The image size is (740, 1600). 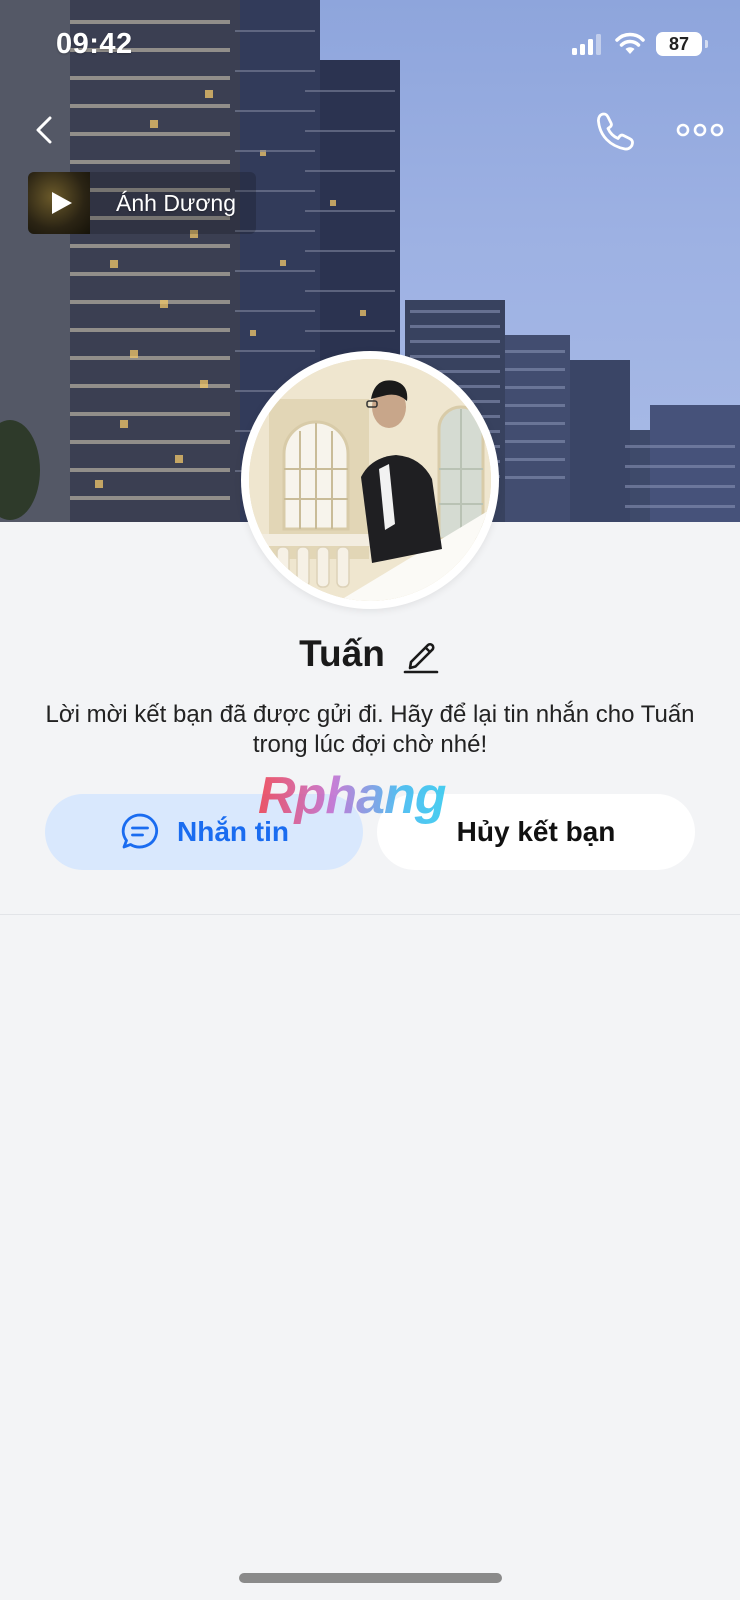 I want to click on message-button: Nhắn tin, so click(x=204, y=832).